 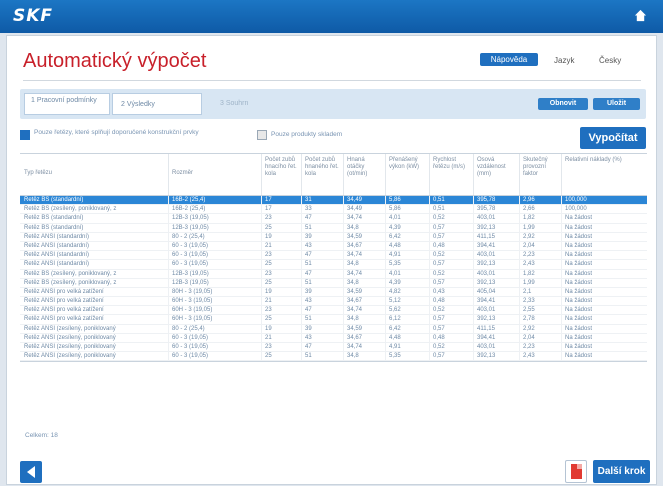 What do you see at coordinates (242, 104) in the screenshot?
I see `wizard-step-summary: 3 Souhrn` at bounding box center [242, 104].